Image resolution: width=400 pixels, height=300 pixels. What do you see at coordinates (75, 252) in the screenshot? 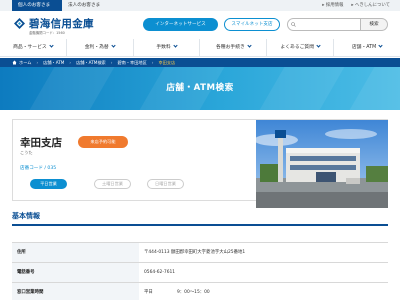
I see `row-label-address: 住所` at bounding box center [75, 252].